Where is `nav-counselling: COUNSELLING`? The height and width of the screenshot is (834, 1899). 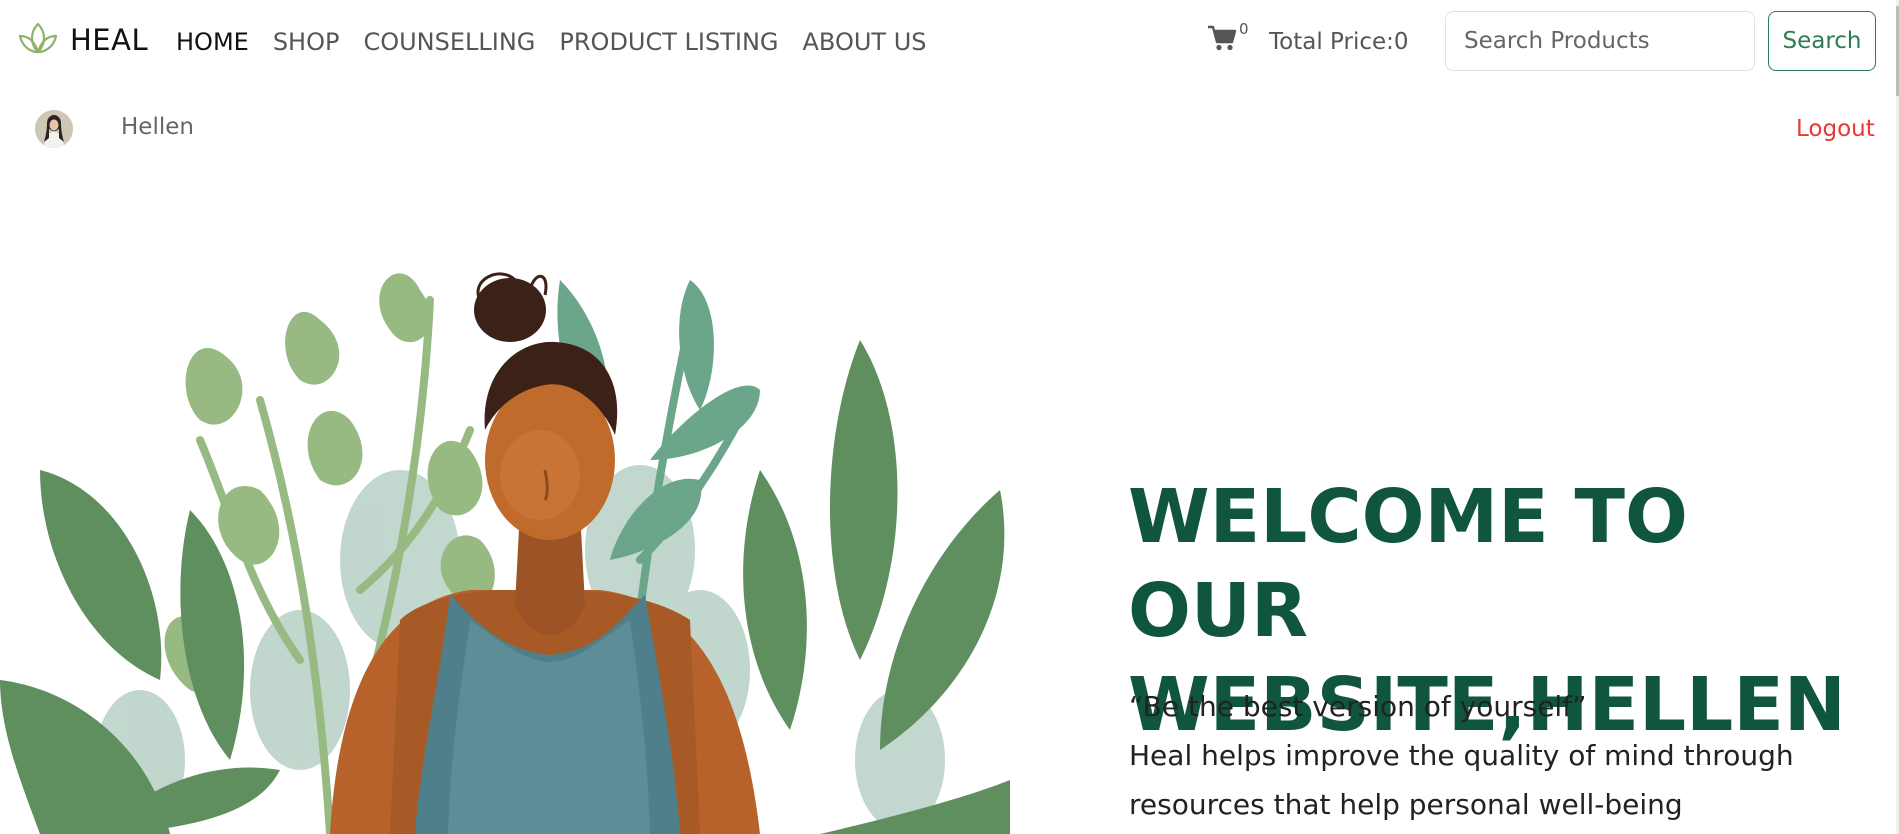
nav-counselling: COUNSELLING is located at coordinates (449, 42).